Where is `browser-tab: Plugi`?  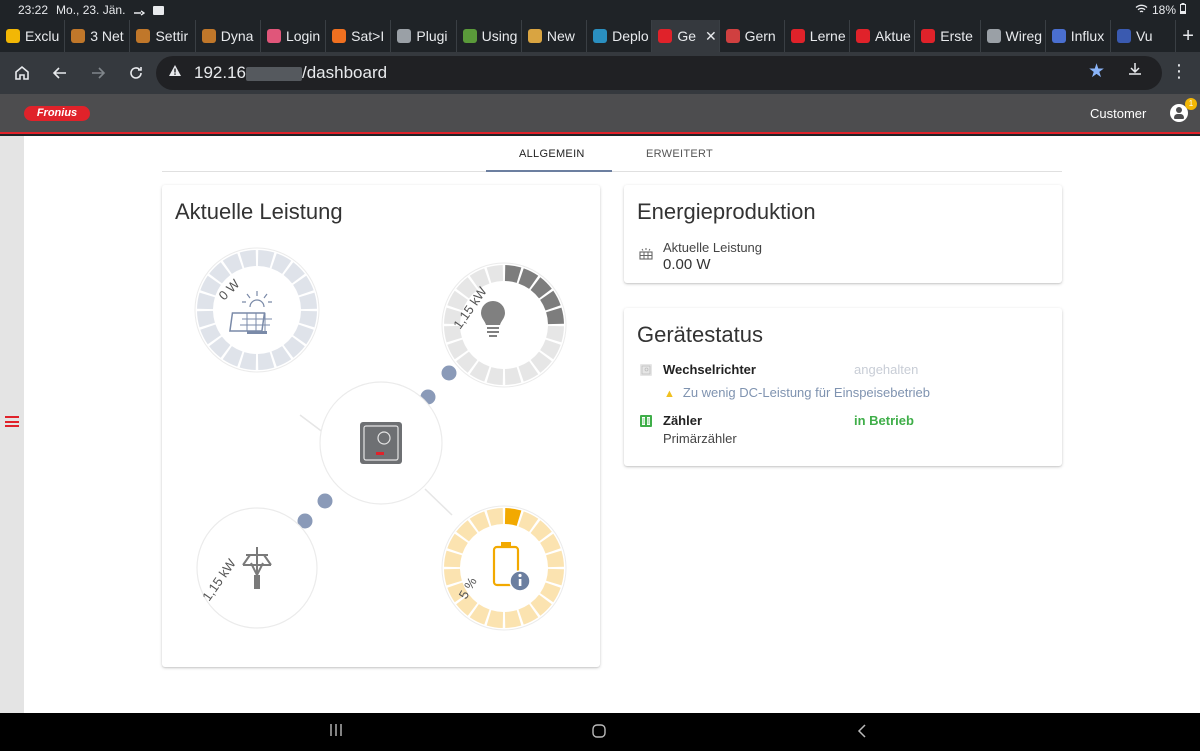
browser-tab: Plugi is located at coordinates (424, 36).